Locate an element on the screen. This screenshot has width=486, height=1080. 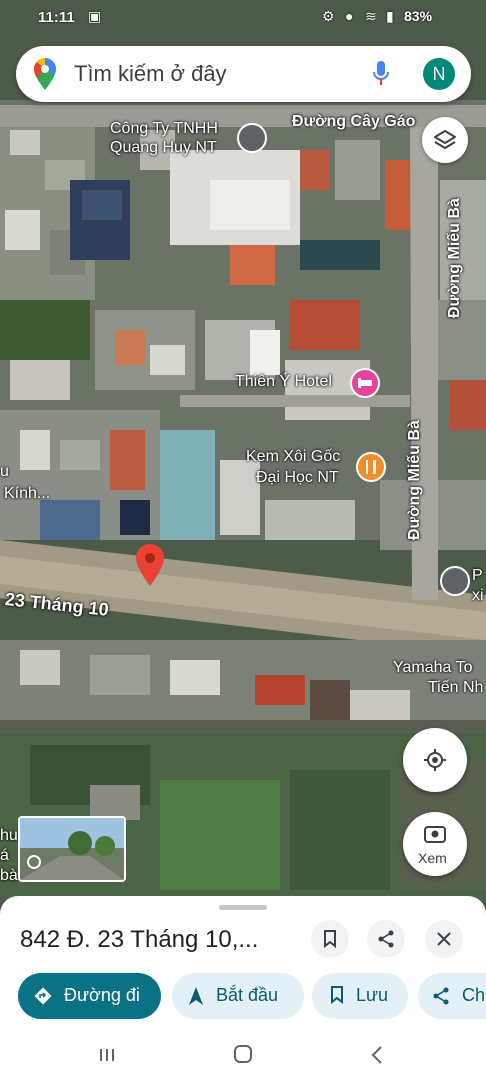
street-view-label: Xem is located at coordinates (432, 858).